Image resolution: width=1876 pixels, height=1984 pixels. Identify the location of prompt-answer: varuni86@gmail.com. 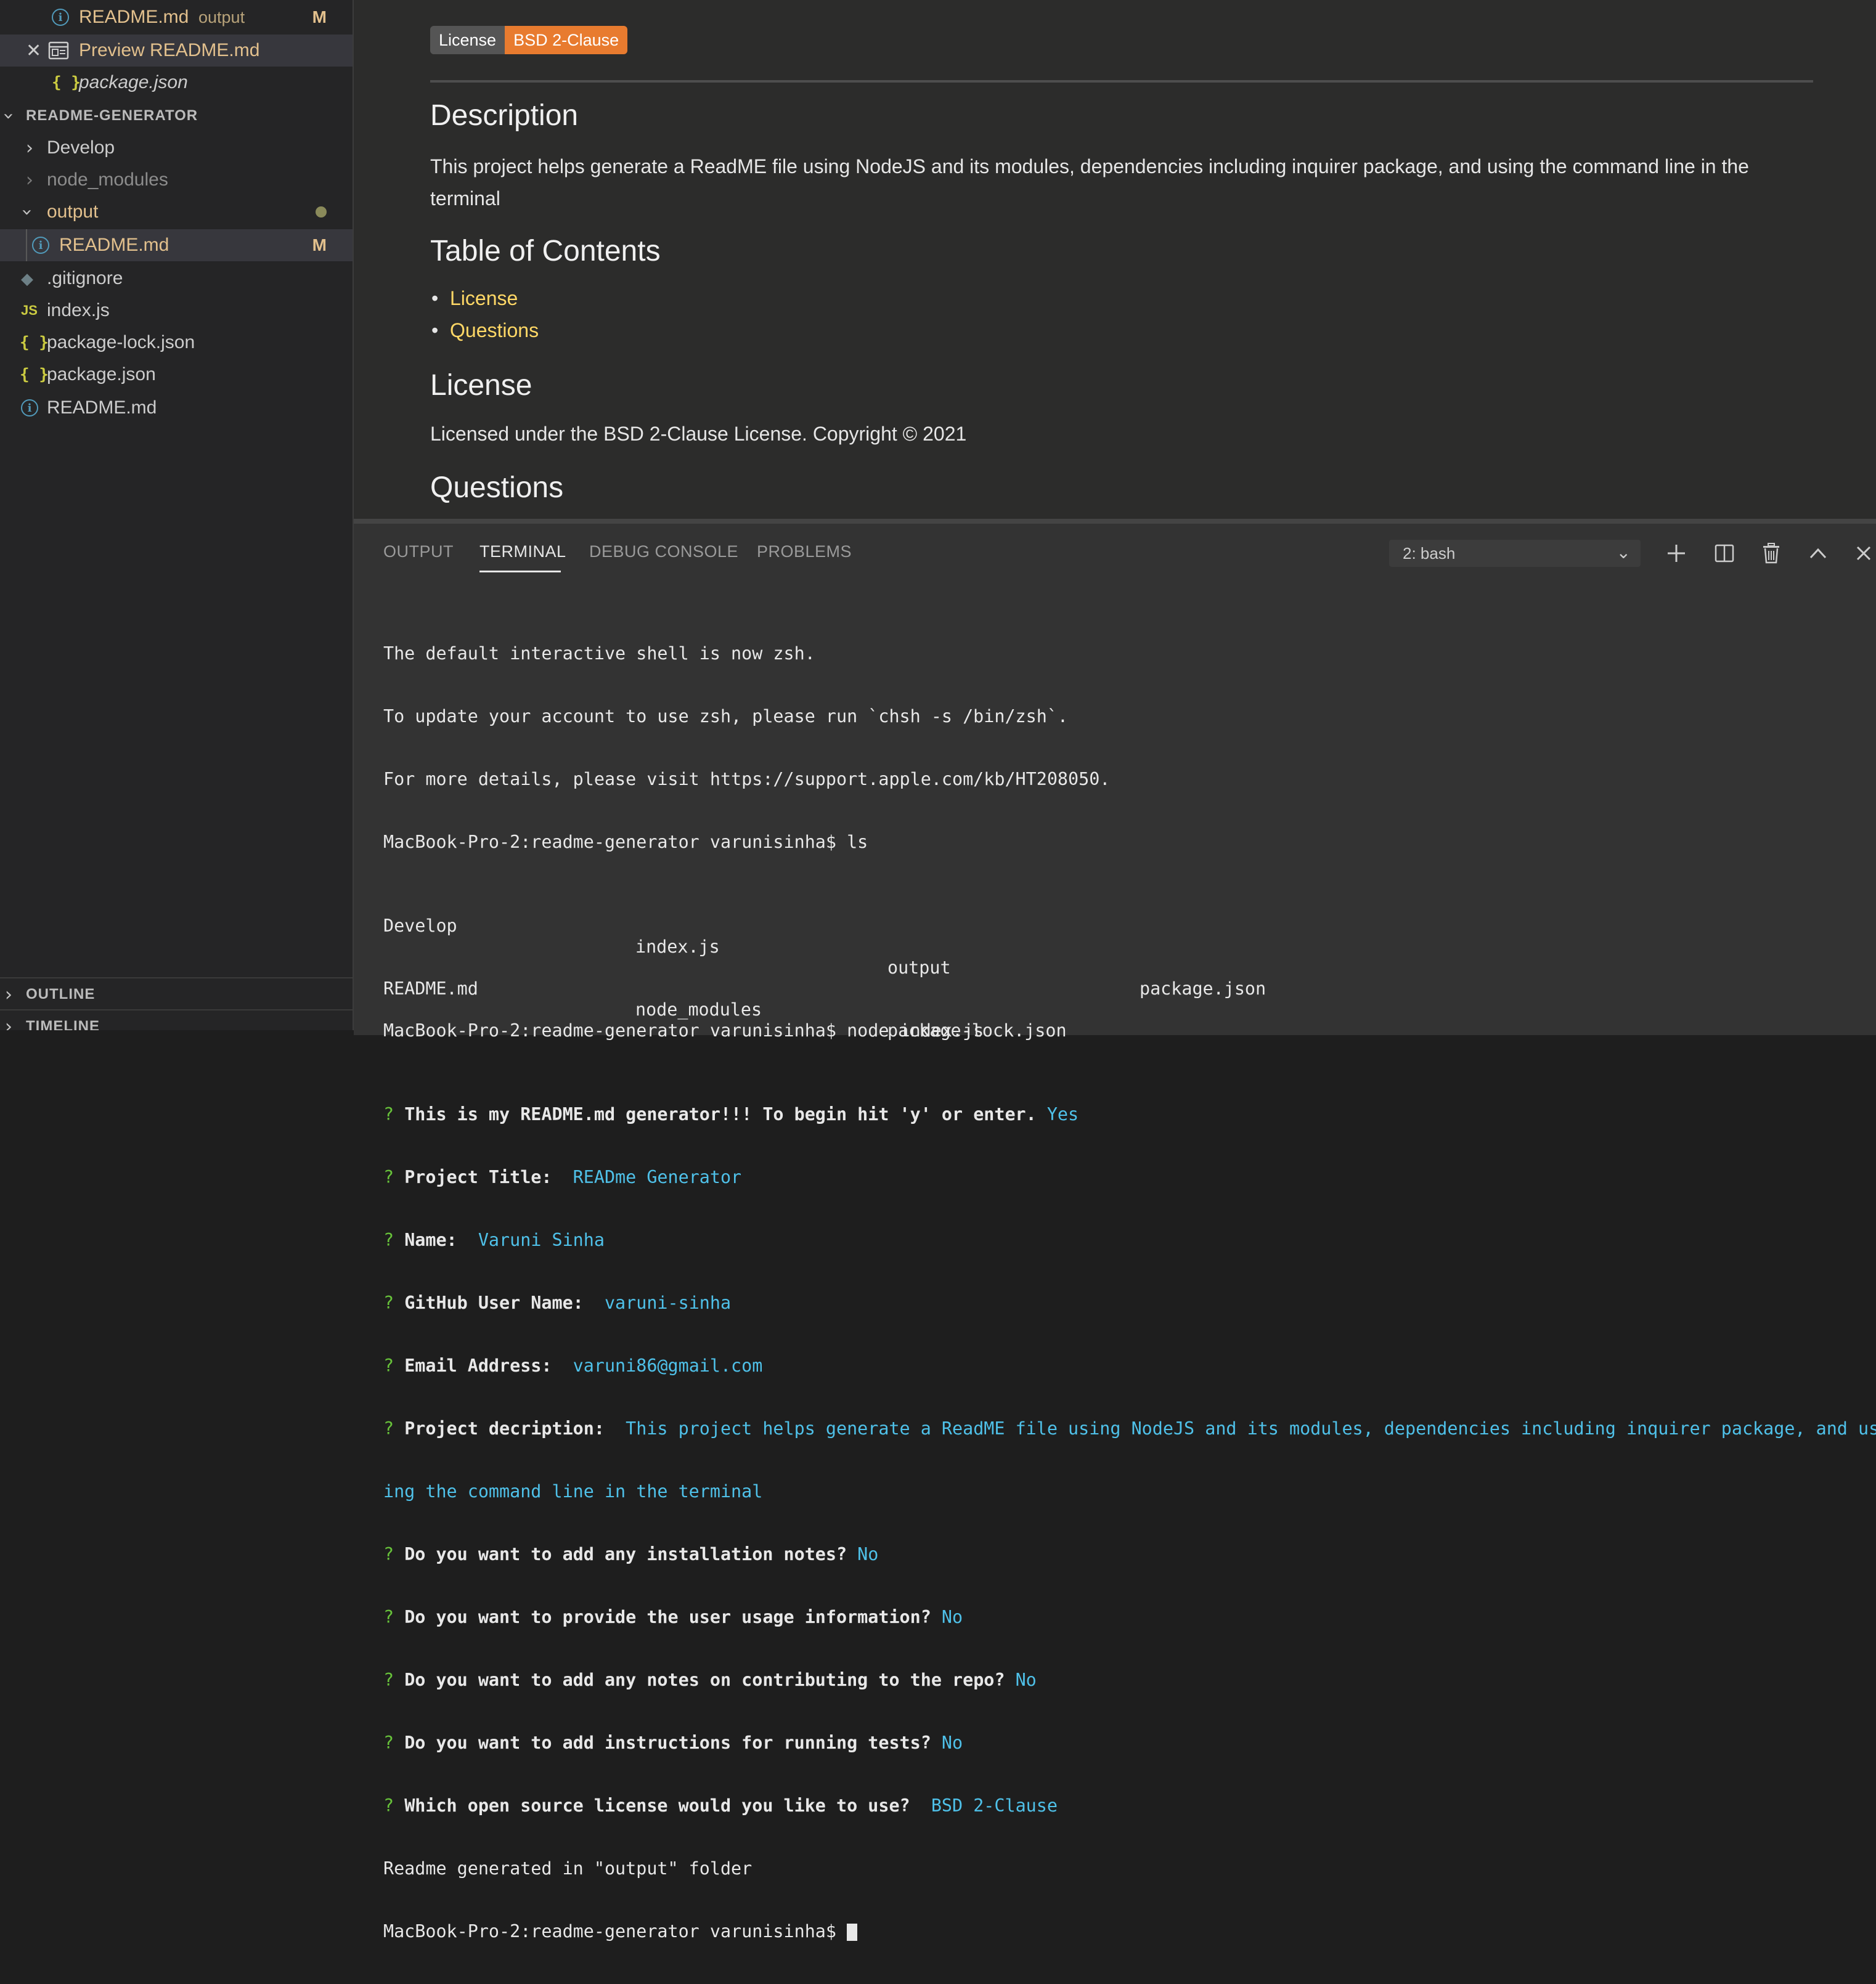
(668, 1366).